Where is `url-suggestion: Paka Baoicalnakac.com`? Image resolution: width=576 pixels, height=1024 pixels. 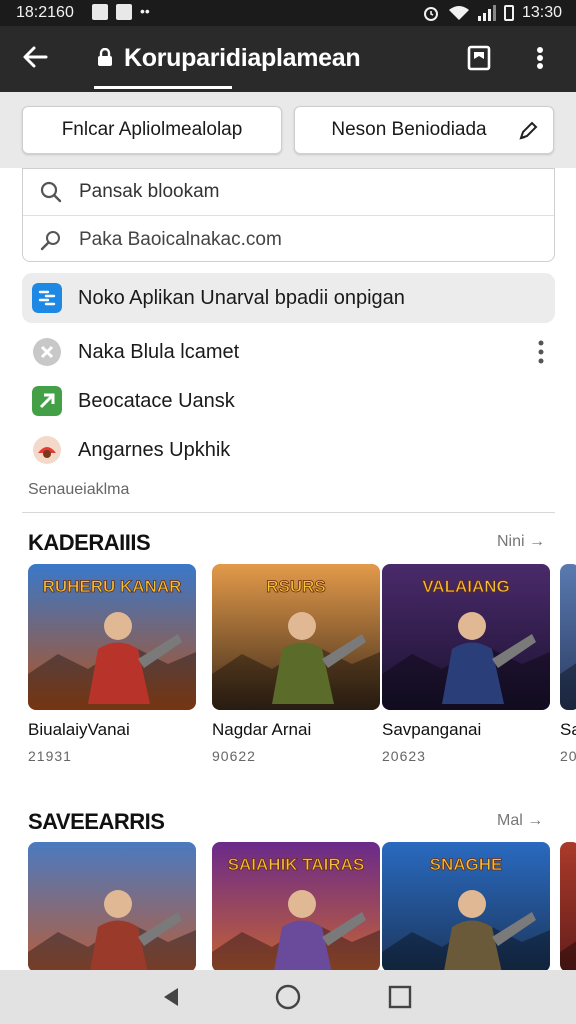 url-suggestion: Paka Baoicalnakac.com is located at coordinates (180, 239).